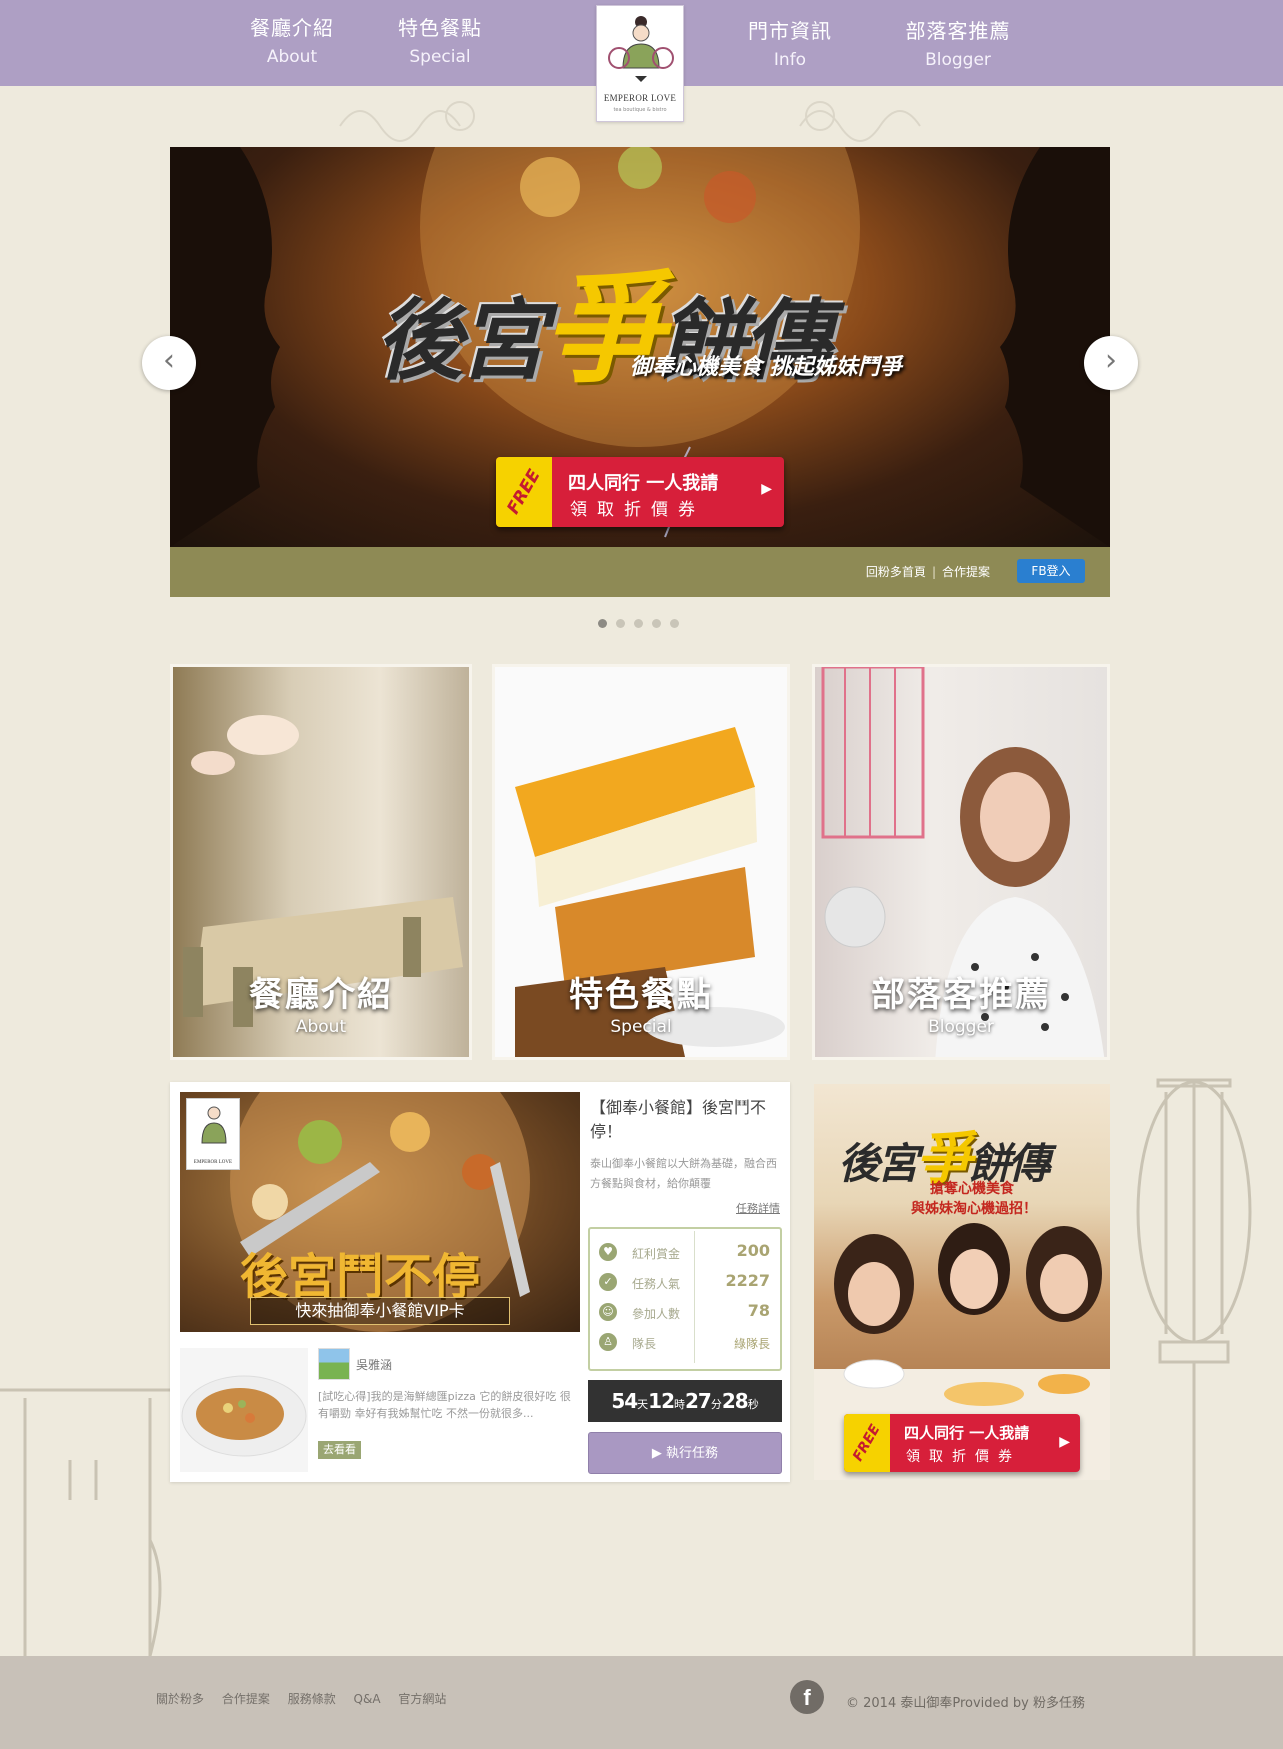 This screenshot has width=1283, height=1749. Describe the element at coordinates (958, 31) in the screenshot. I see `nav-blogger-label: 部落客推薦` at that location.